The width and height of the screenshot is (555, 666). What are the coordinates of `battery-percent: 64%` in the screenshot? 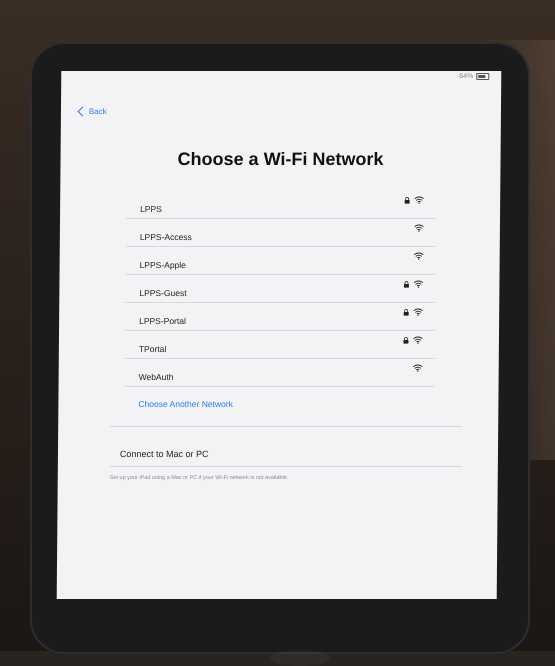 It's located at (466, 76).